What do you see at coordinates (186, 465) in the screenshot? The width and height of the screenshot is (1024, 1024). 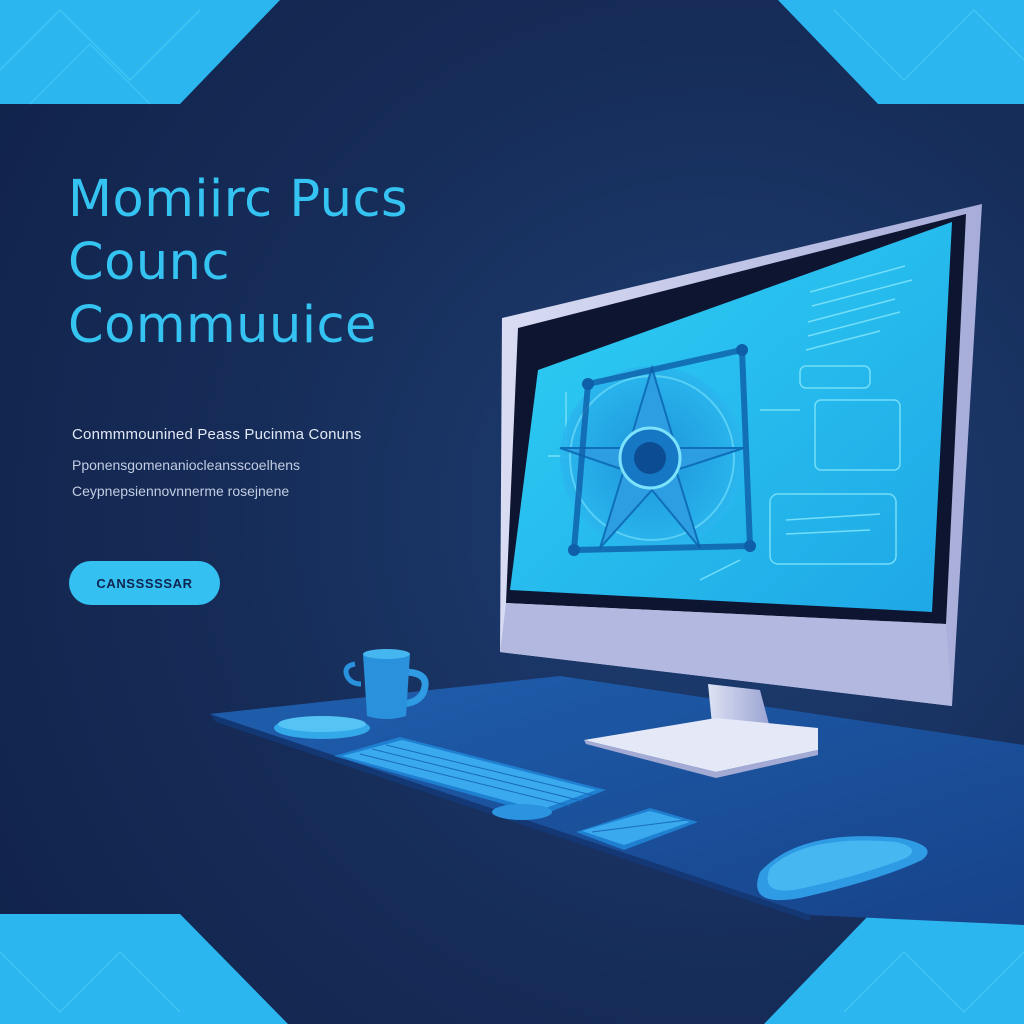 I see `subtitle-line-2: Pponensgomenaniocleansscoelhens` at bounding box center [186, 465].